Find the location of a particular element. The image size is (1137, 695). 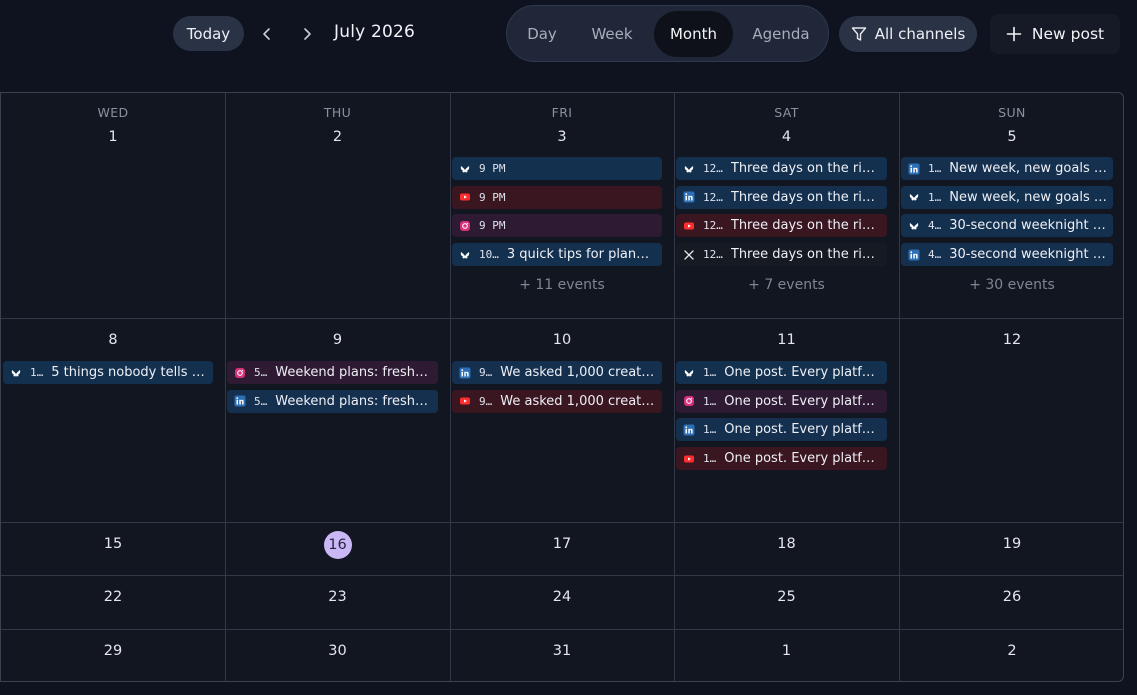

date-number: 31 is located at coordinates (562, 651).